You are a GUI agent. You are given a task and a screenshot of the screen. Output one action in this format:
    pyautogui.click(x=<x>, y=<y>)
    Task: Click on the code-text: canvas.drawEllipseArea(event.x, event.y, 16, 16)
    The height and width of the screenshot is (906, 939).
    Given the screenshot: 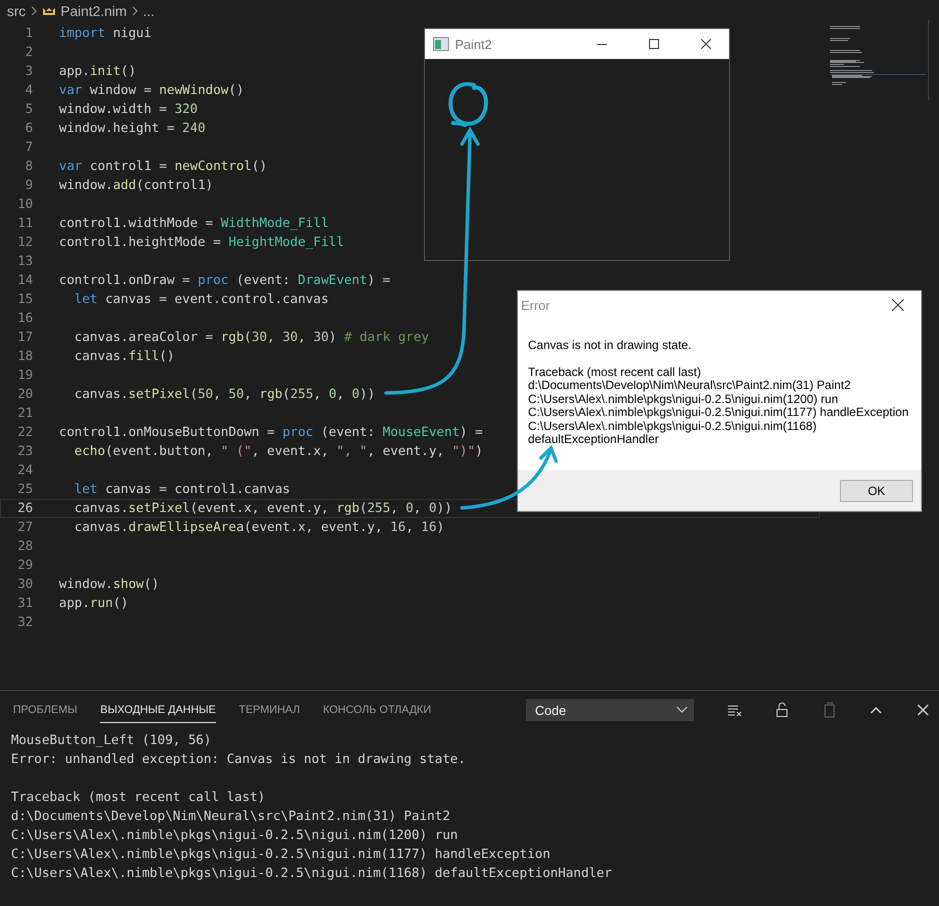 What is the action you would take?
    pyautogui.click(x=258, y=527)
    